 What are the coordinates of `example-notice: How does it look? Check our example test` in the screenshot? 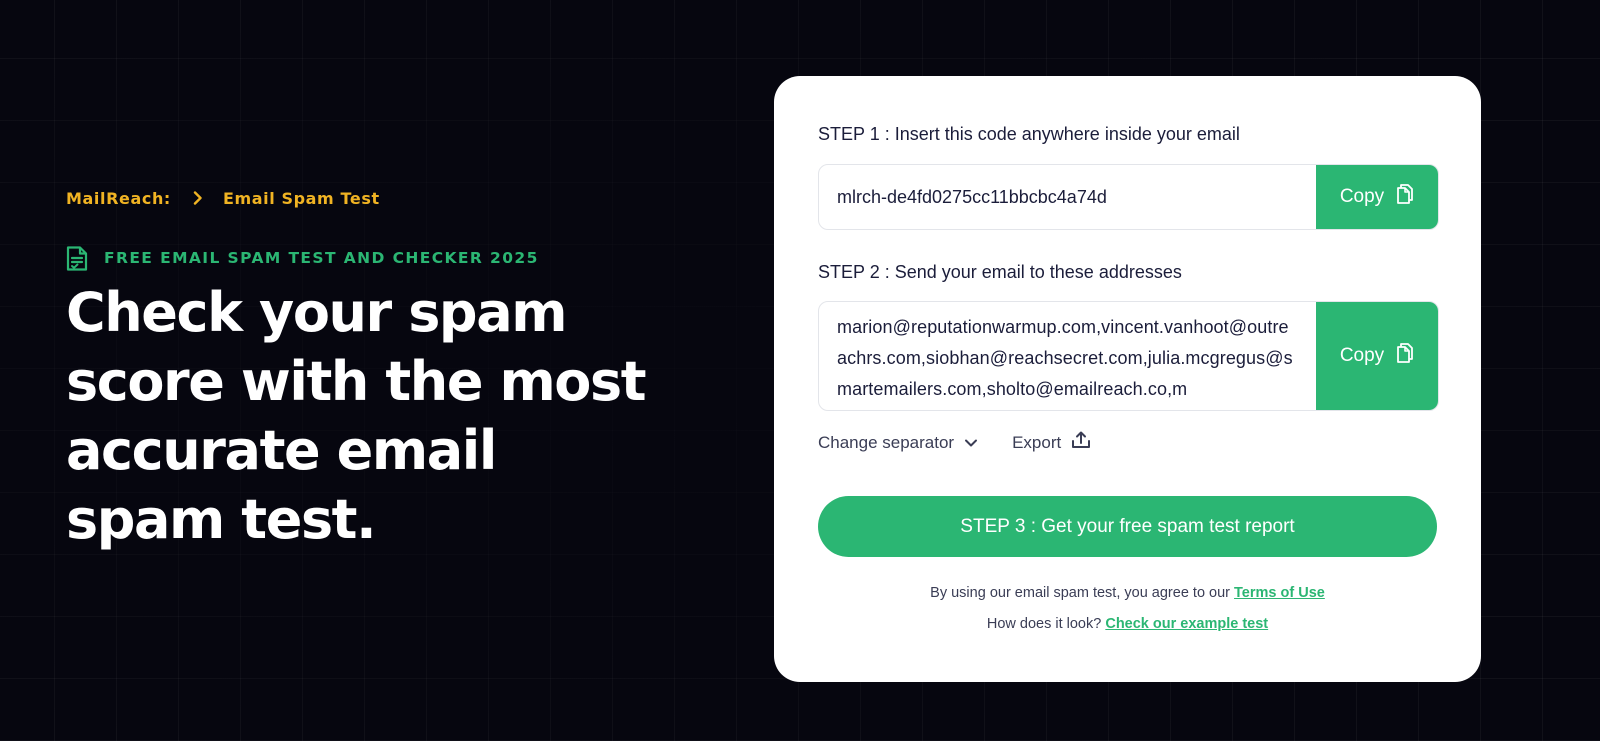 It's located at (1127, 624).